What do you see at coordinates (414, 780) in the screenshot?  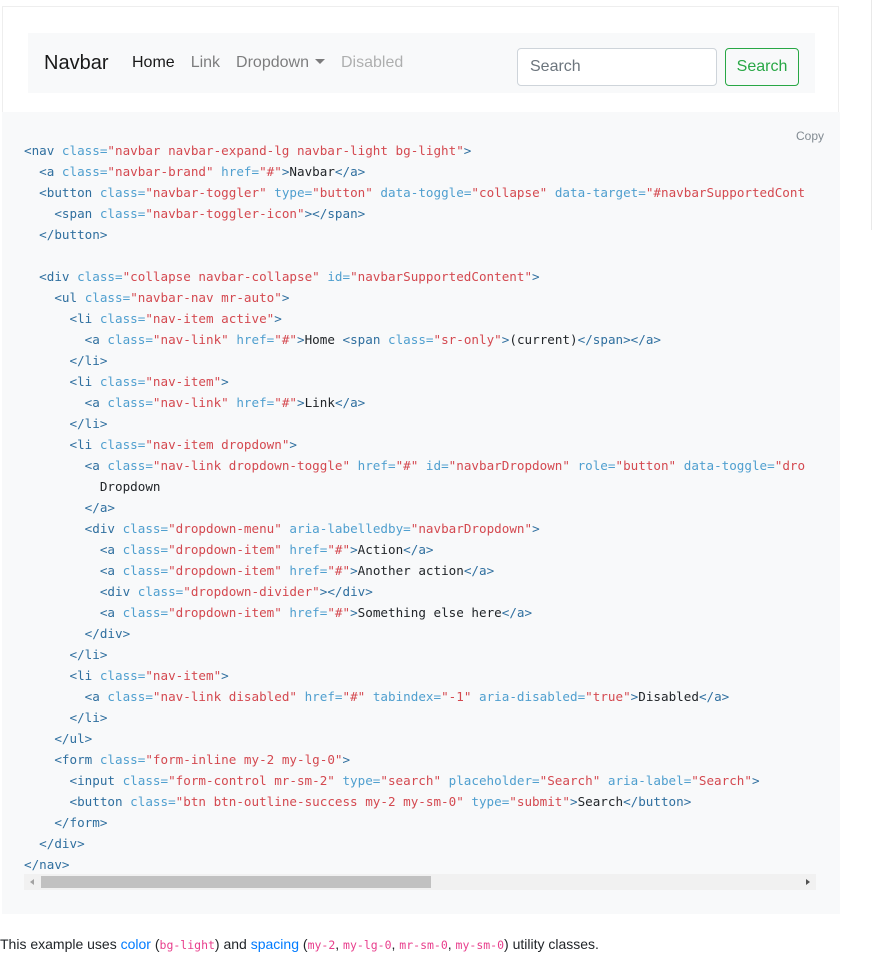 I see `code-token: "search"` at bounding box center [414, 780].